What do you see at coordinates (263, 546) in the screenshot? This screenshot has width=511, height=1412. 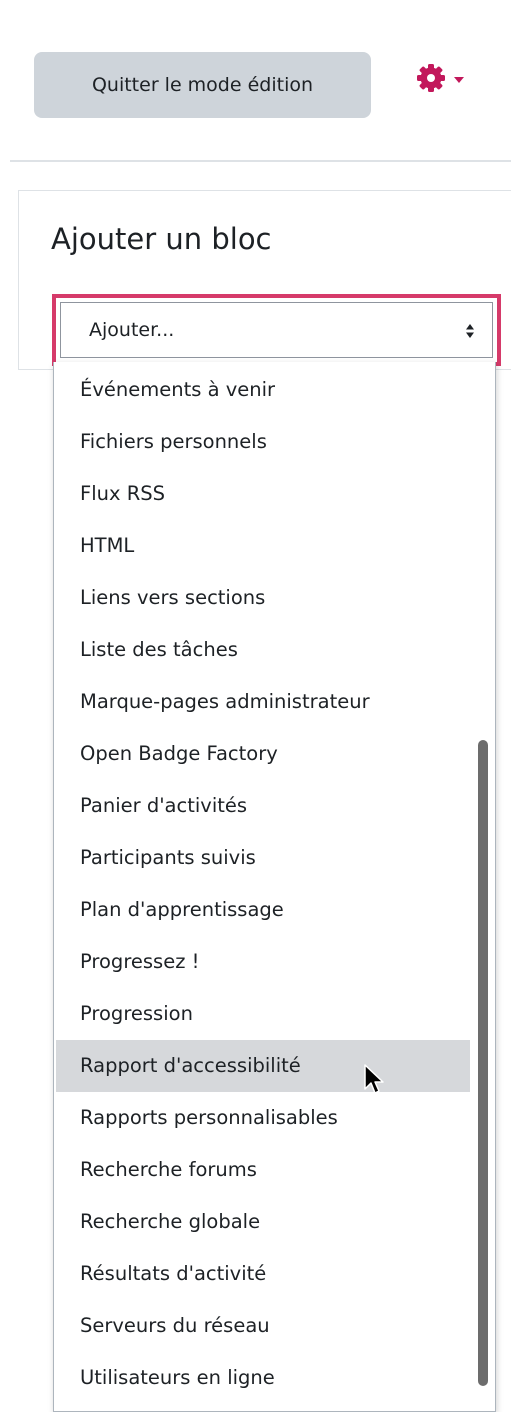 I see `dropdown-option: HTML` at bounding box center [263, 546].